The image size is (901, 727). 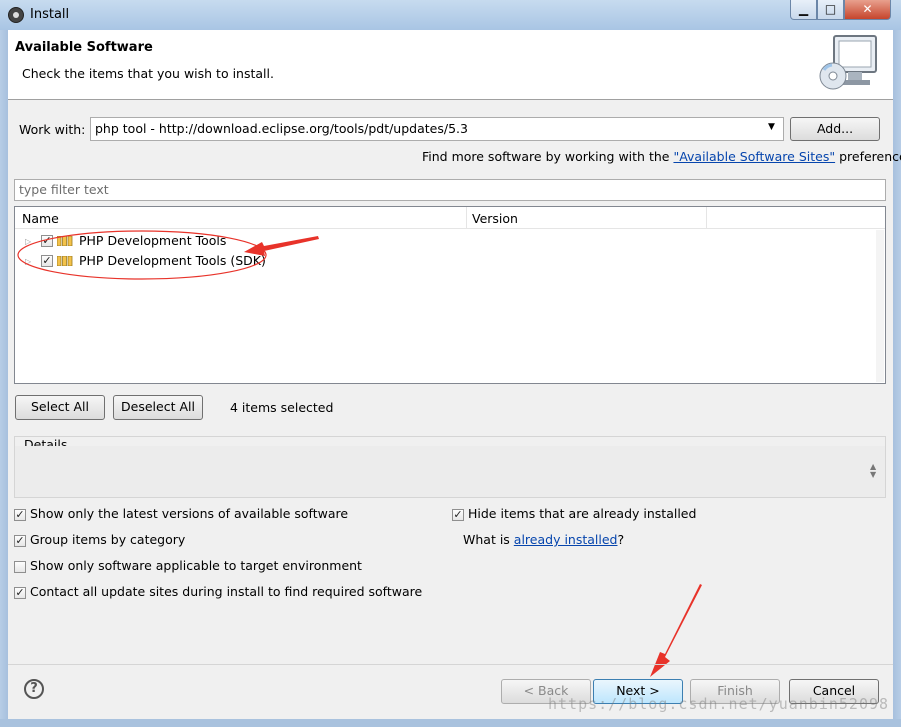 What do you see at coordinates (20, 566) in the screenshot?
I see `checkbox-target-environment` at bounding box center [20, 566].